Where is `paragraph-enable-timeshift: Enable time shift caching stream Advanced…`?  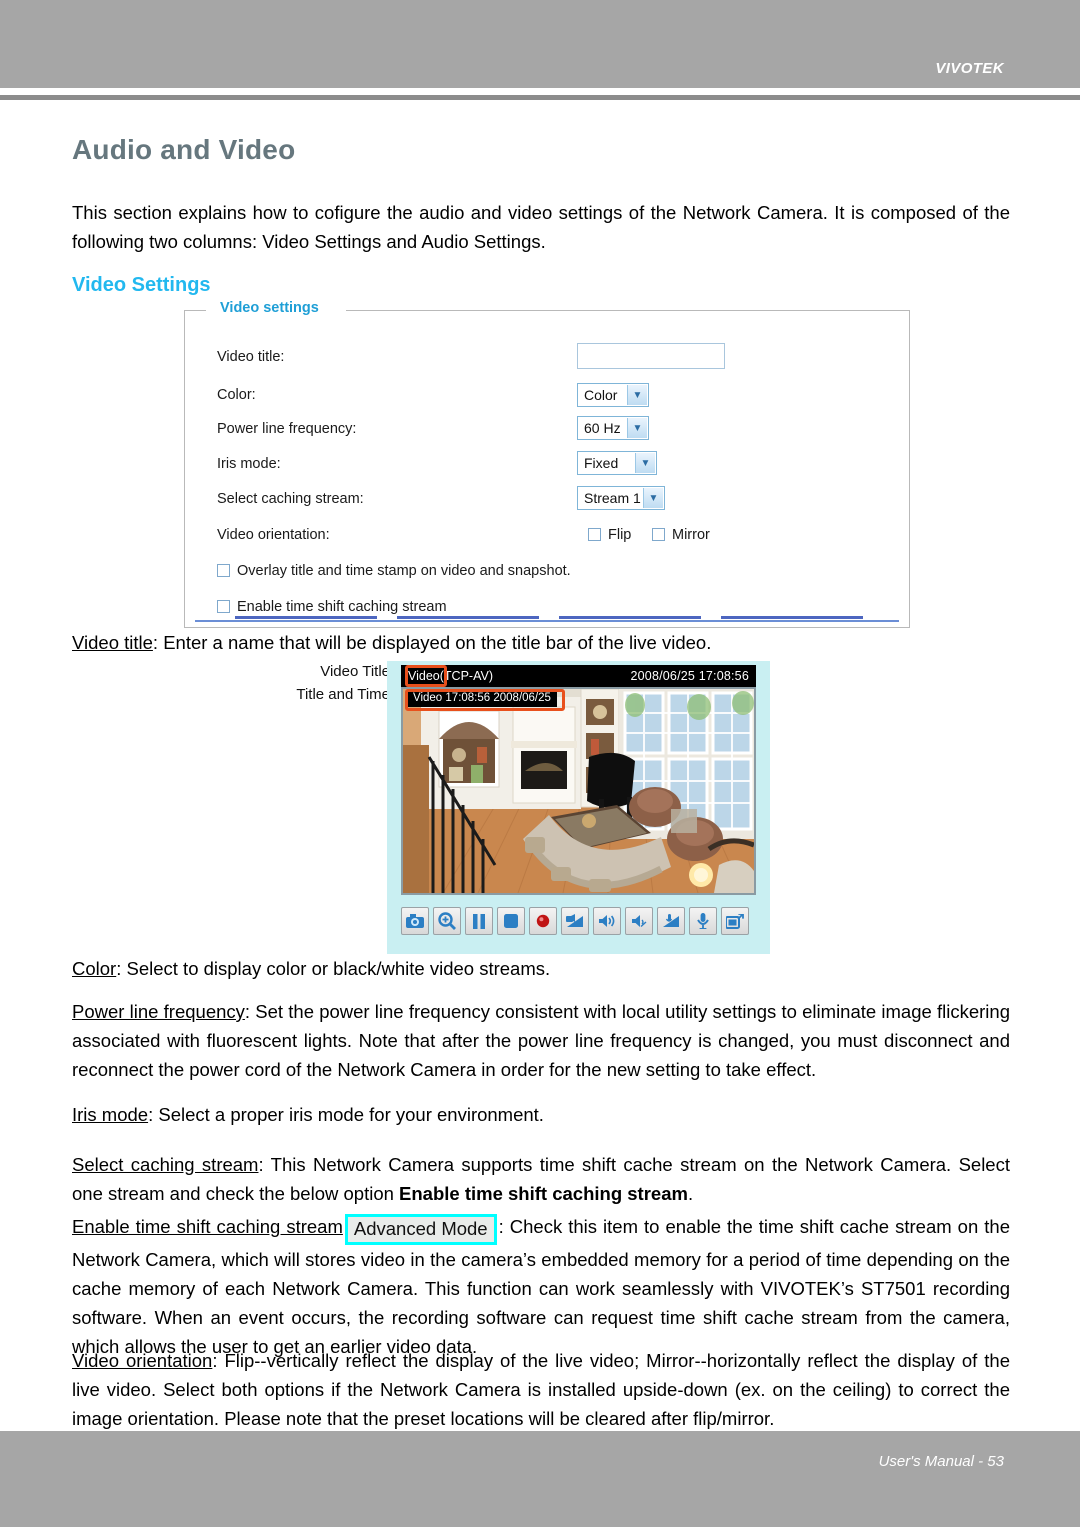
paragraph-enable-timeshift: Enable time shift caching stream Advanced… is located at coordinates (541, 1286).